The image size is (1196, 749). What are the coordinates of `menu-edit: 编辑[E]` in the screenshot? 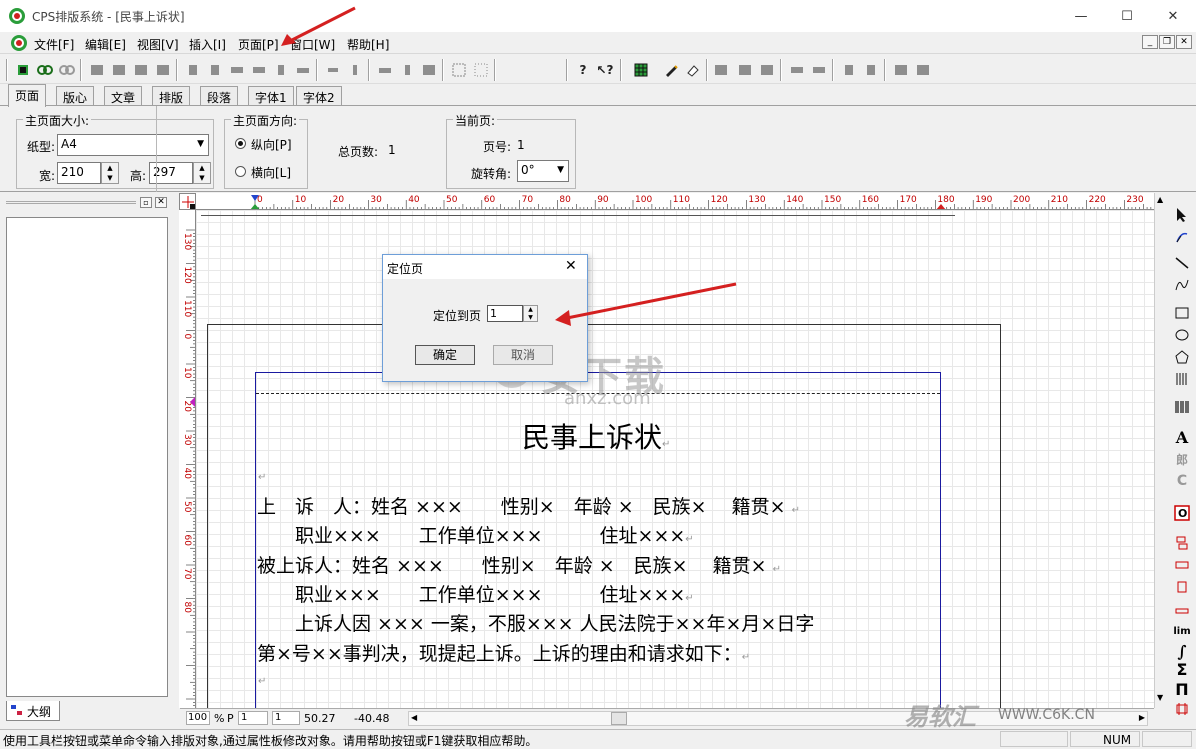 It's located at (105, 44).